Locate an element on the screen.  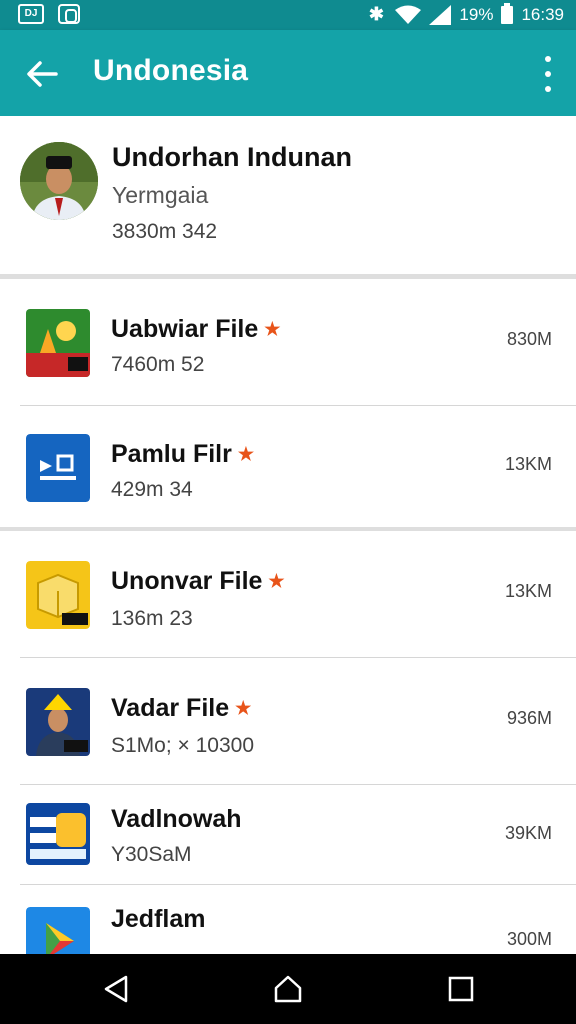
battery-icon is located at coordinates (507, 13).